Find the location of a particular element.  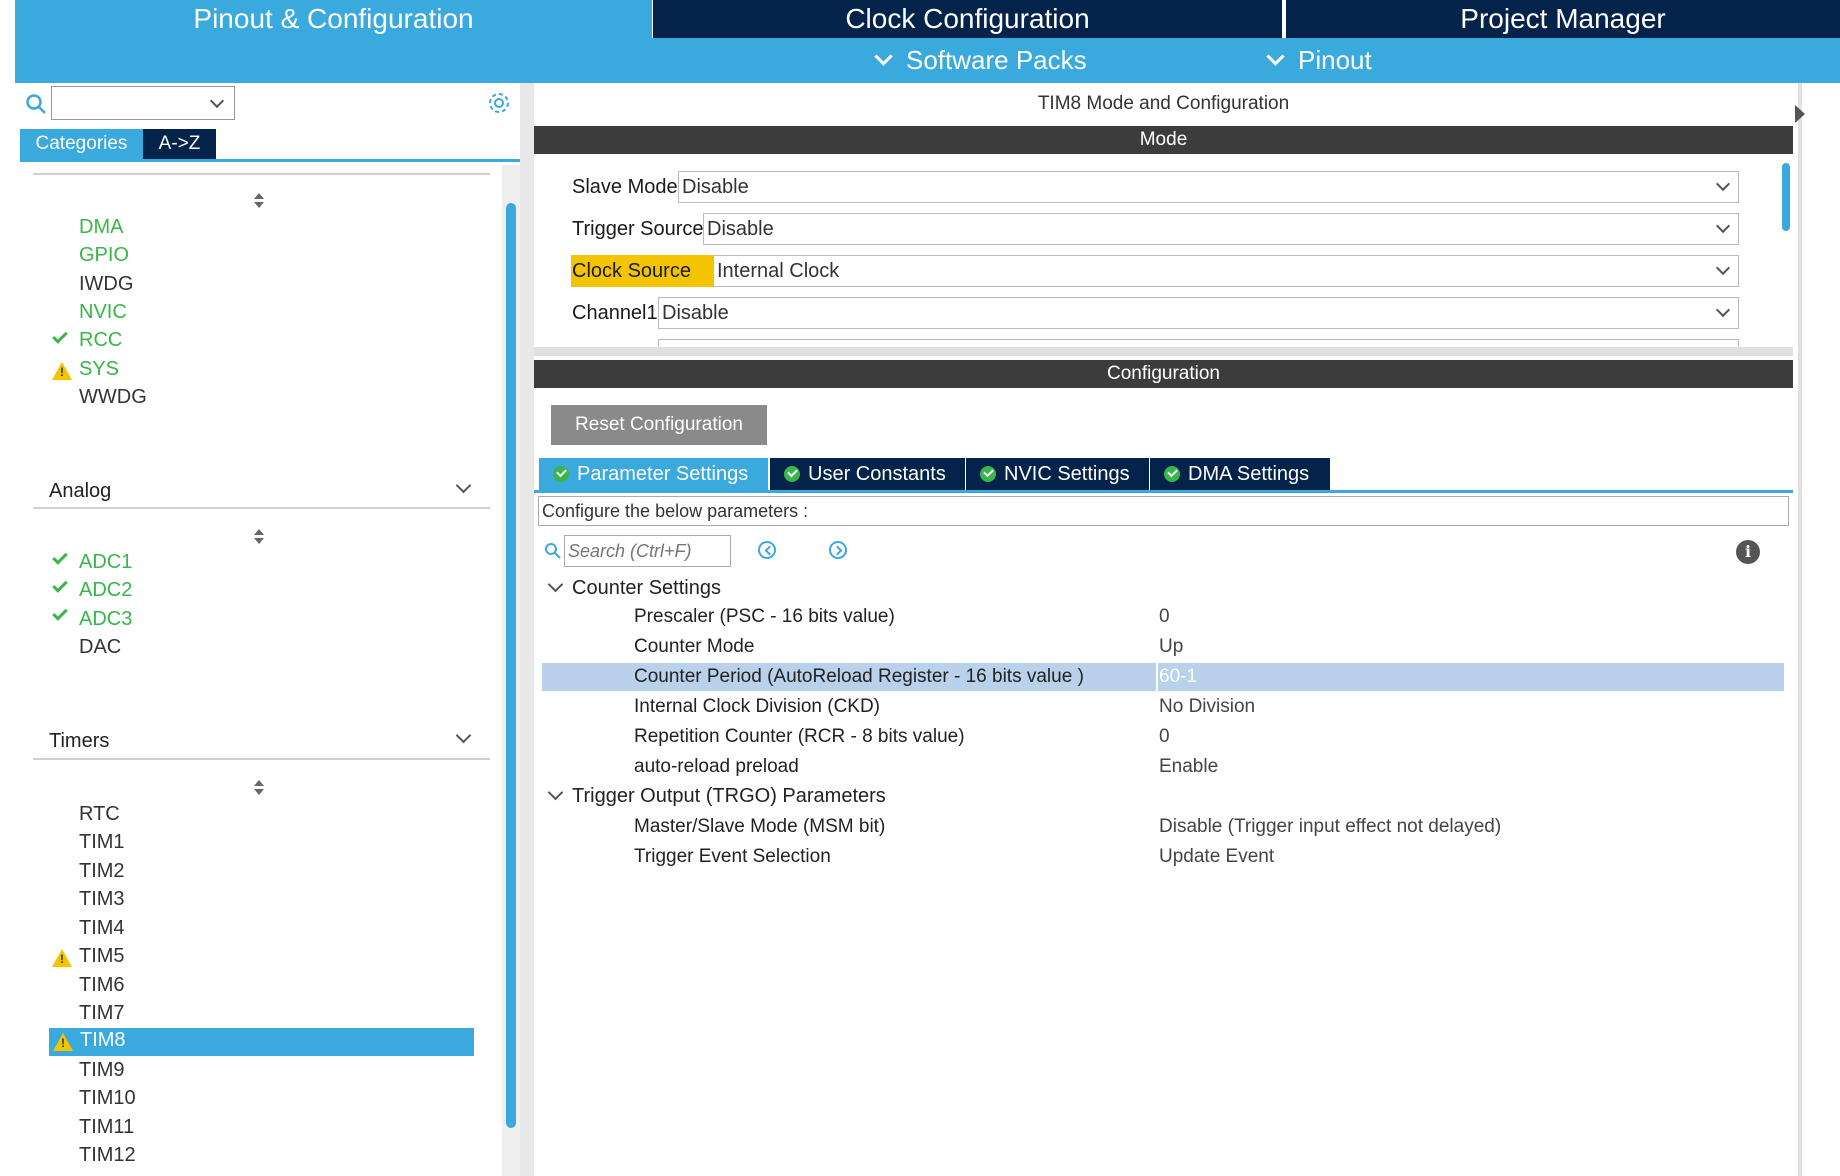

tab-clock-configuration: Clock Configuration is located at coordinates (967, 19).